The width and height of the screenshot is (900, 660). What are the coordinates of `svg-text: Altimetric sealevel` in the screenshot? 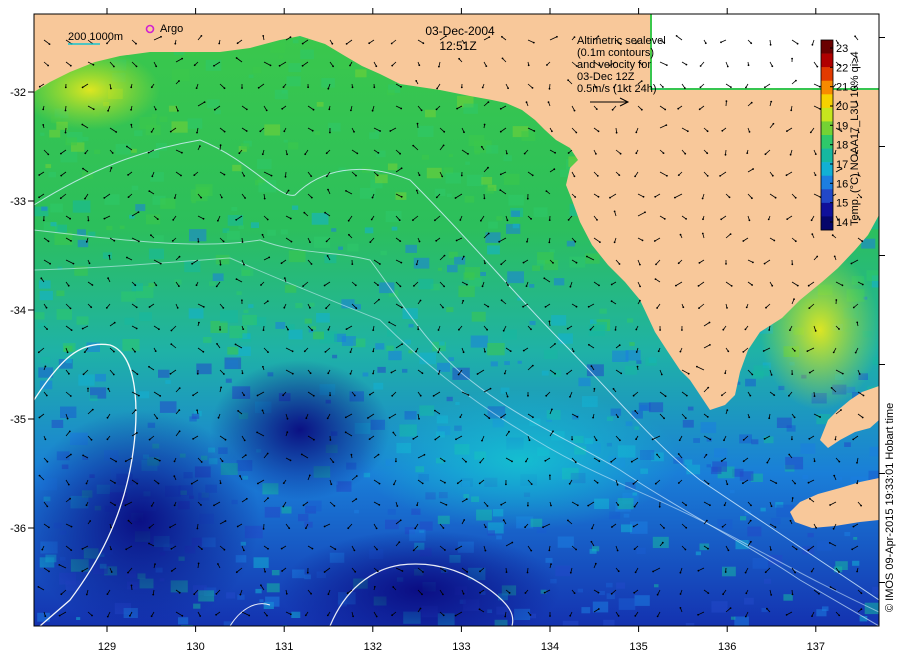 It's located at (621, 41).